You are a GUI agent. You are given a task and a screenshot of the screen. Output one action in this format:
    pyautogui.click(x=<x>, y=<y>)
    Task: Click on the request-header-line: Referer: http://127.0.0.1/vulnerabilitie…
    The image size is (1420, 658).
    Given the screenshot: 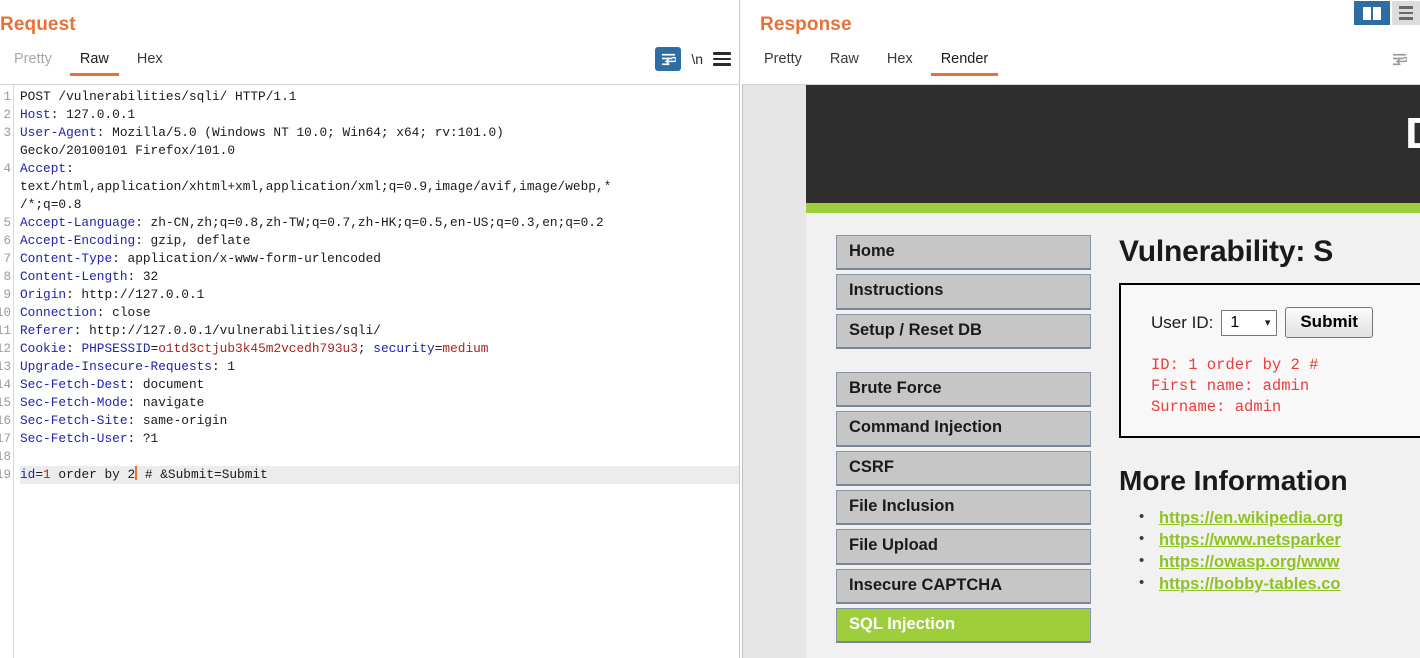 What is the action you would take?
    pyautogui.click(x=200, y=330)
    